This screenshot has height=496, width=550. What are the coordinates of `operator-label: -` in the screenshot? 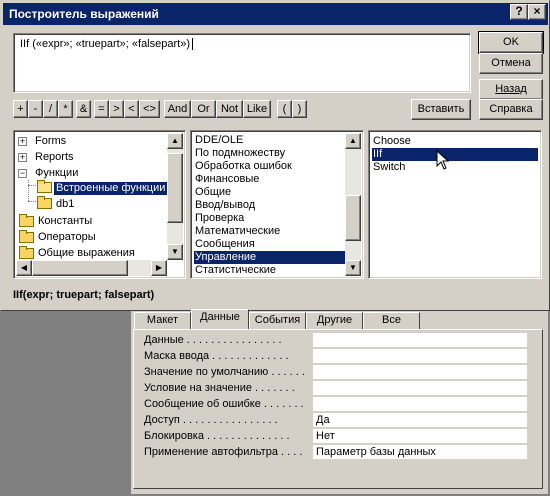 It's located at (35, 109).